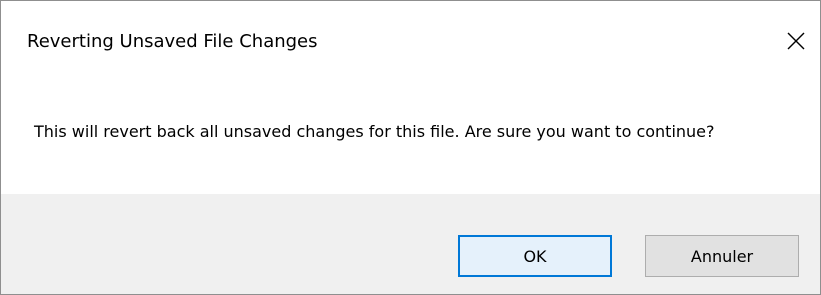  I want to click on dialog-title: Reverting Unsaved File Changes, so click(172, 41).